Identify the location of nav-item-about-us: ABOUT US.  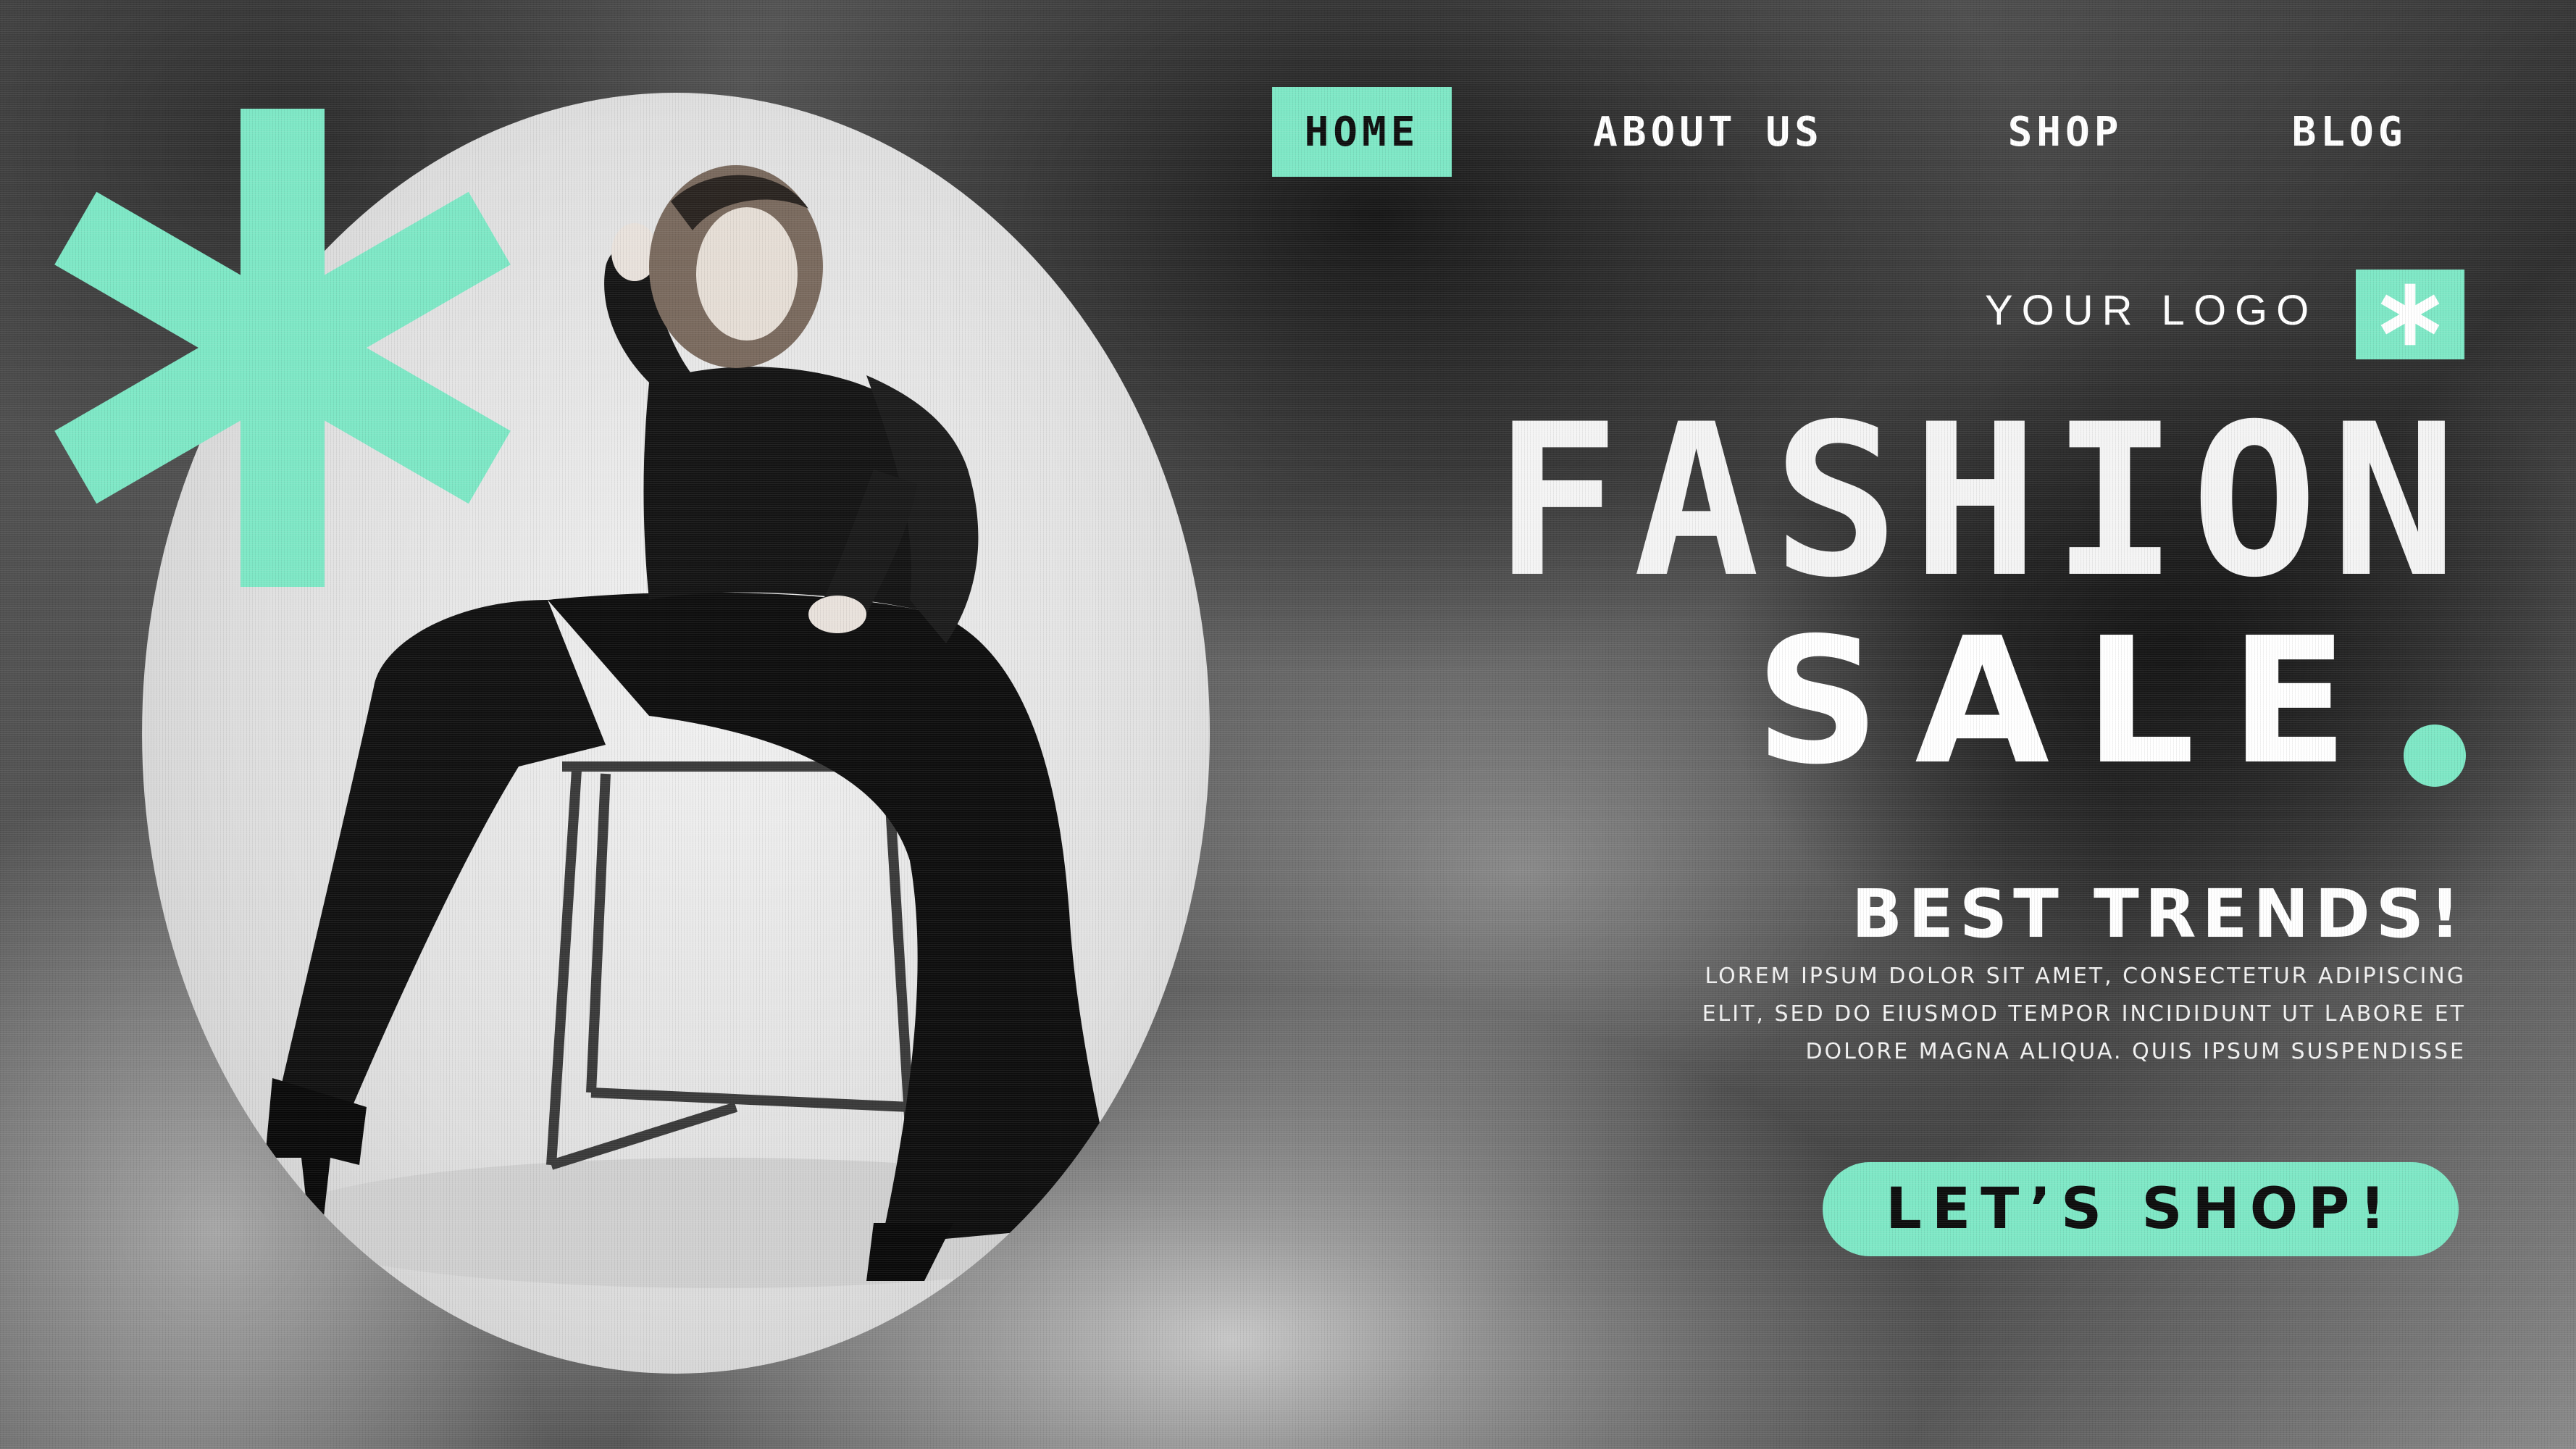
(1708, 132).